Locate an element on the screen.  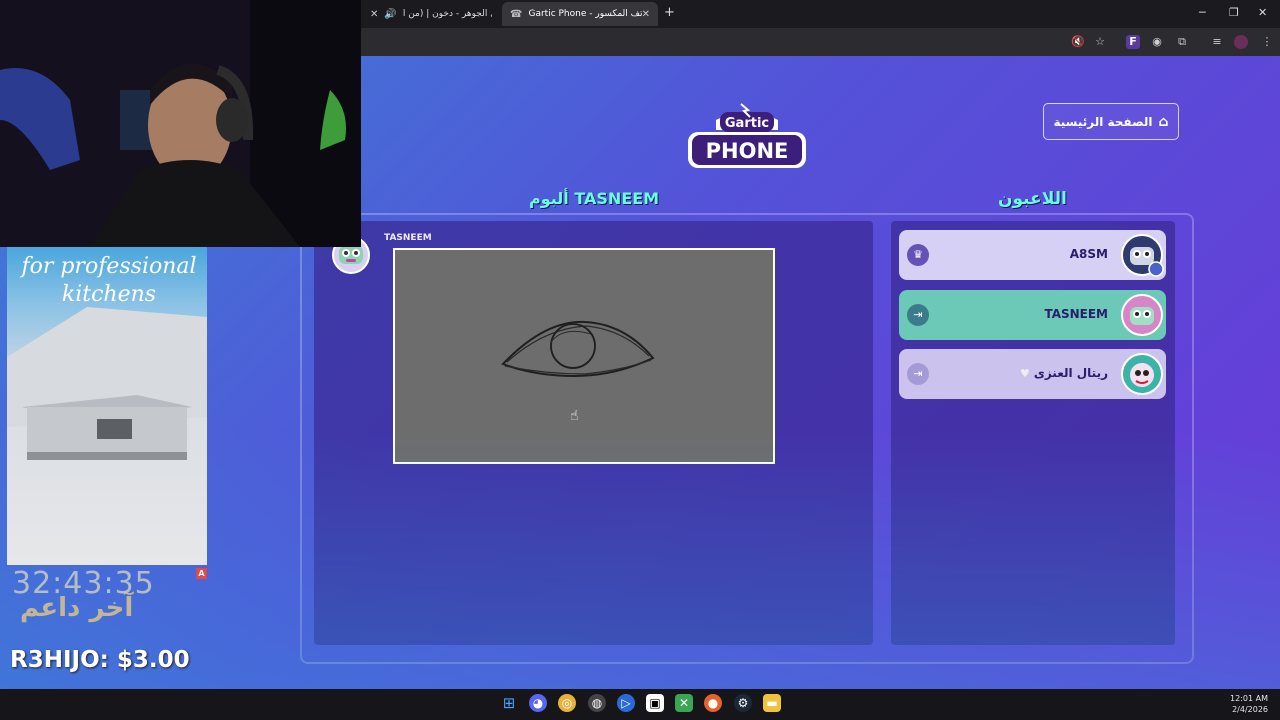
app-icon: ▷ is located at coordinates (626, 703).